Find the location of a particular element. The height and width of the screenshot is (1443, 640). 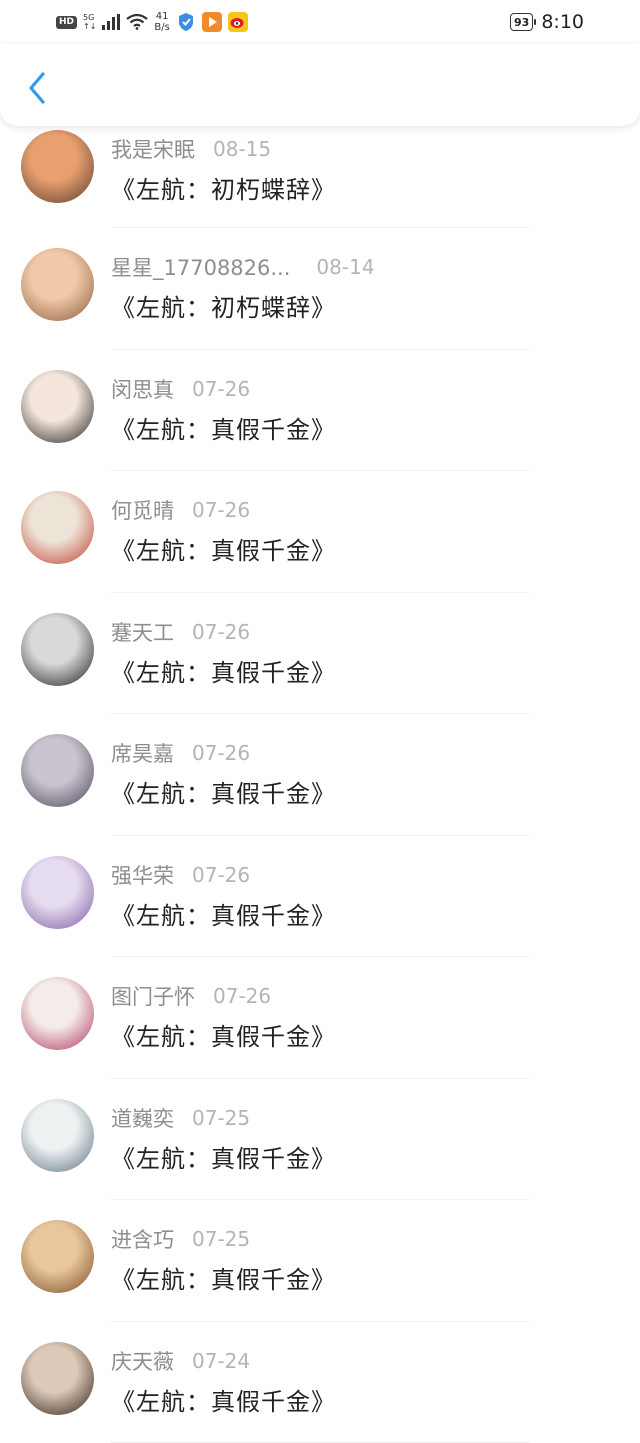

name-row: 蹇天工 07-26 is located at coordinates (180, 632).